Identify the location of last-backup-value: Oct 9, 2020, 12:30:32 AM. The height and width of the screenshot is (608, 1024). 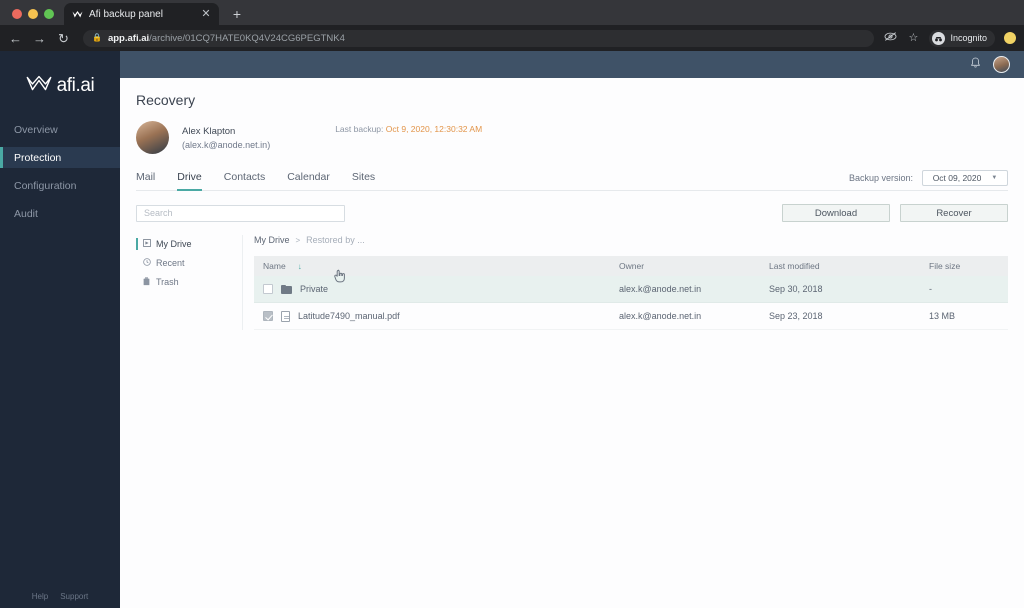
(434, 129).